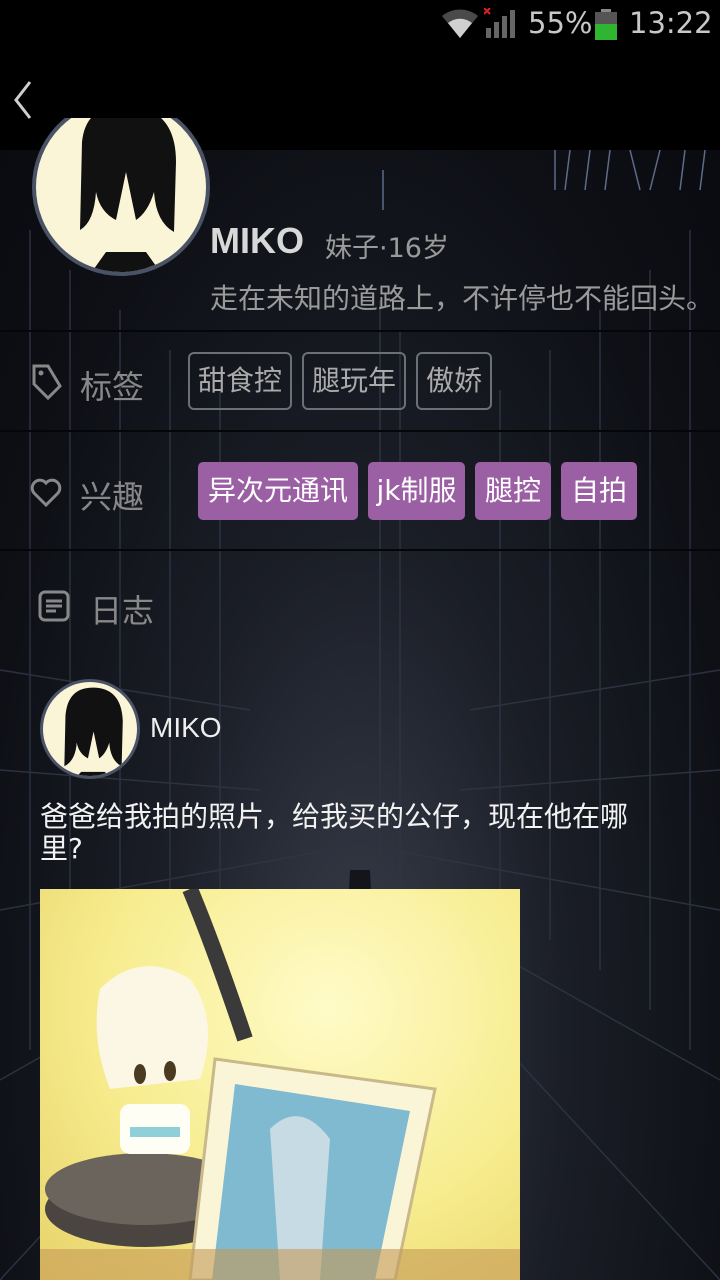 The height and width of the screenshot is (1280, 720). Describe the element at coordinates (186, 728) in the screenshot. I see `post-author-name: MIKO` at that location.